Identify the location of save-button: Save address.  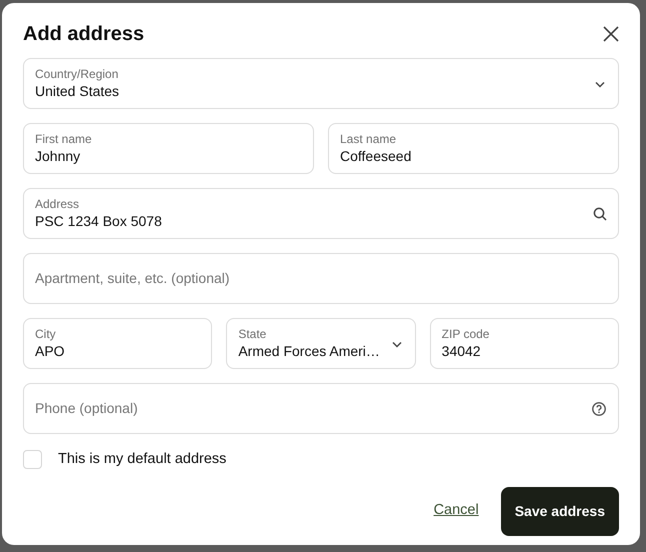
(559, 511).